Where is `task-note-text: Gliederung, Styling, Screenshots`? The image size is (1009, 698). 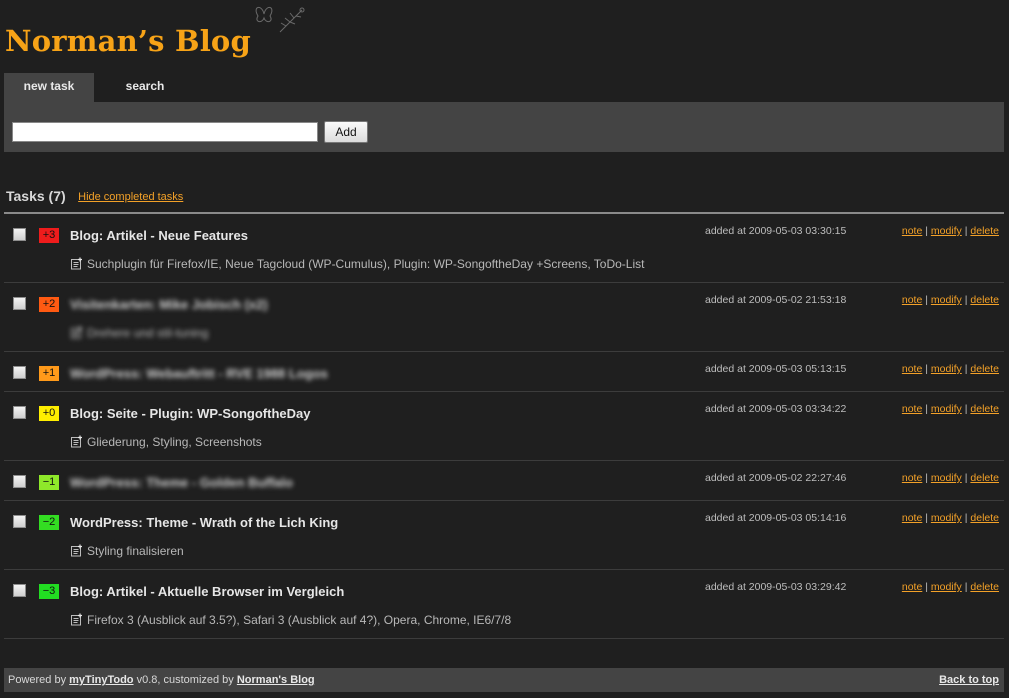 task-note-text: Gliederung, Styling, Screenshots is located at coordinates (174, 442).